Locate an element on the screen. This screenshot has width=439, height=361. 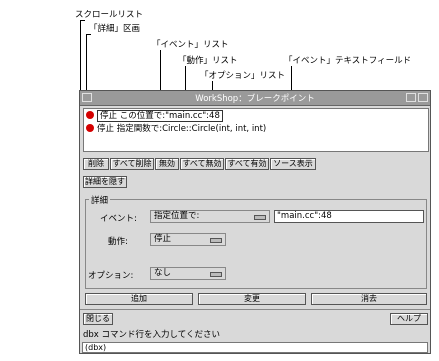
window-title: WorkShop：ブレークポイント is located at coordinates (255, 99).